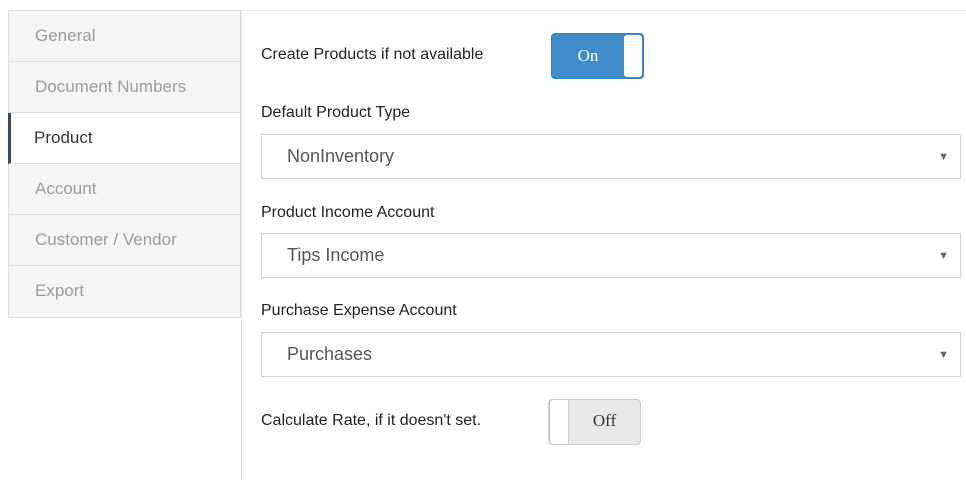  I want to click on create-products-toggle: On, so click(597, 56).